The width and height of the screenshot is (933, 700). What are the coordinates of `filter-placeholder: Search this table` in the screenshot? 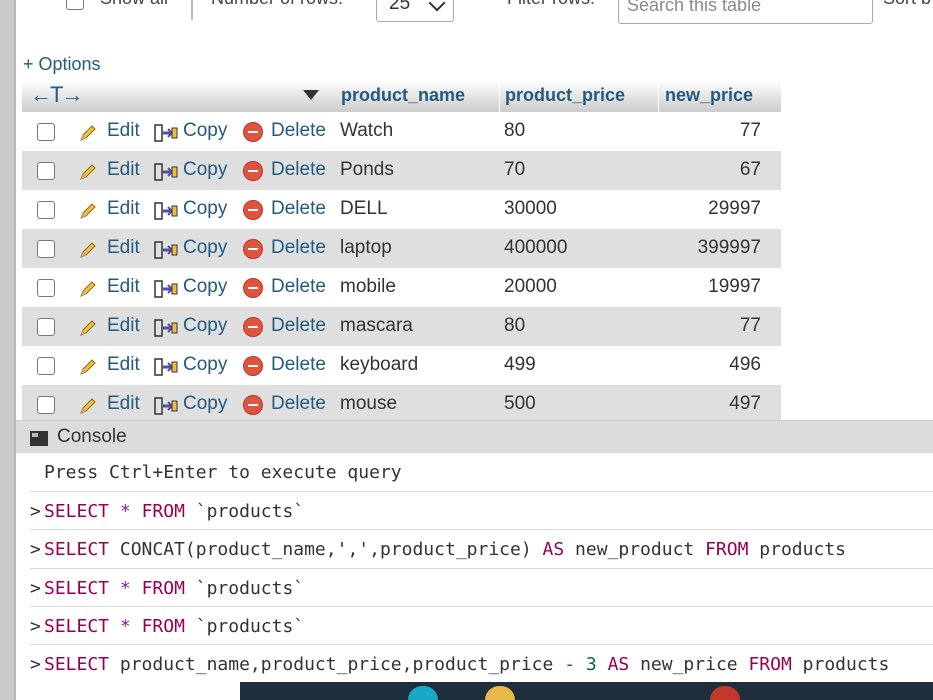 It's located at (694, 7).